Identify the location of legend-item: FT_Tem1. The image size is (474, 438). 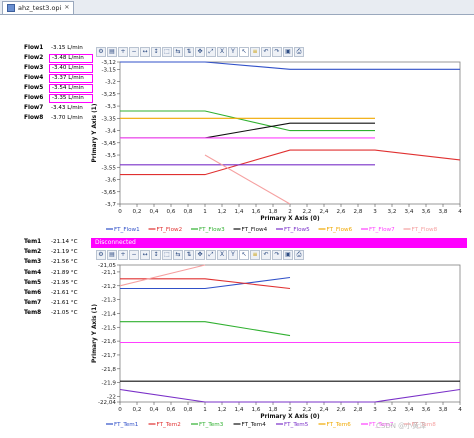
(126, 425).